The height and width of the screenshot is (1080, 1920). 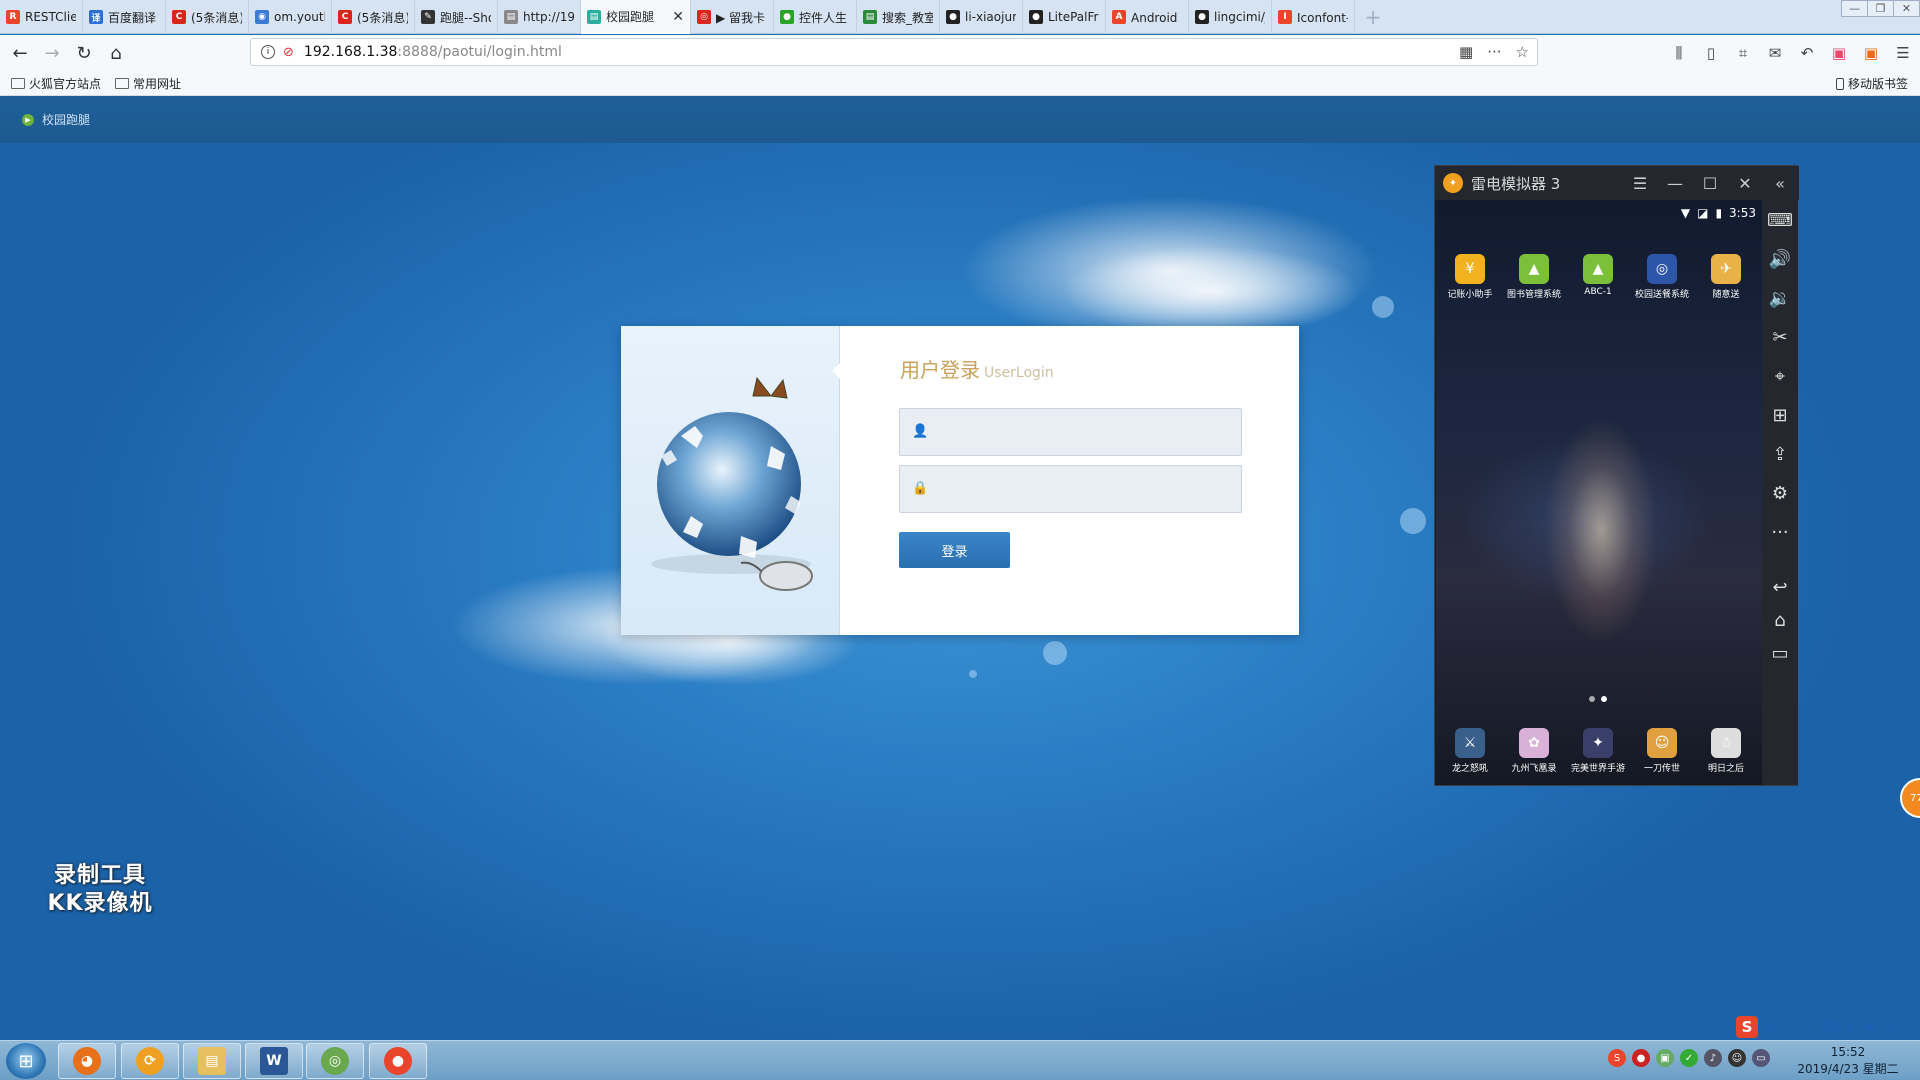 I want to click on sogou-tray-icon: S, so click(x=1617, y=1058).